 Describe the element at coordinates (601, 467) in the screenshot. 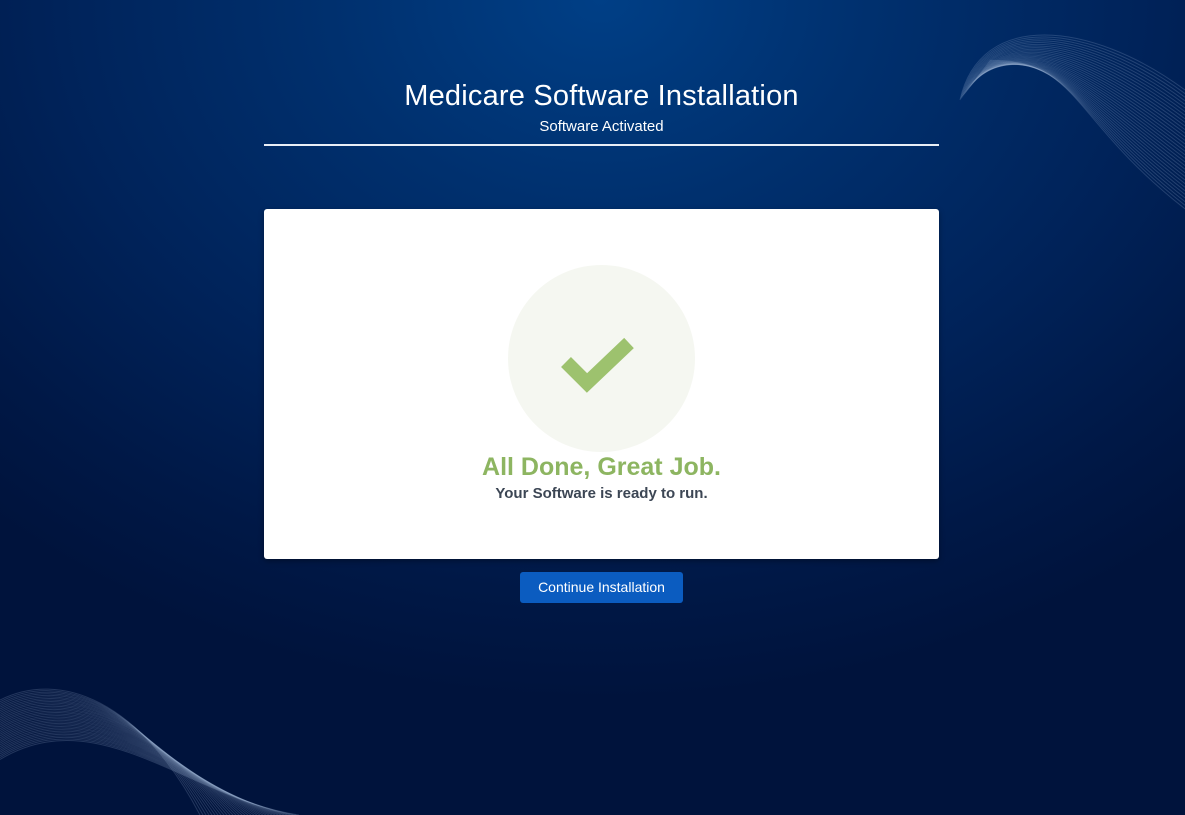

I see `success-heading: All Done, Great Job.` at that location.